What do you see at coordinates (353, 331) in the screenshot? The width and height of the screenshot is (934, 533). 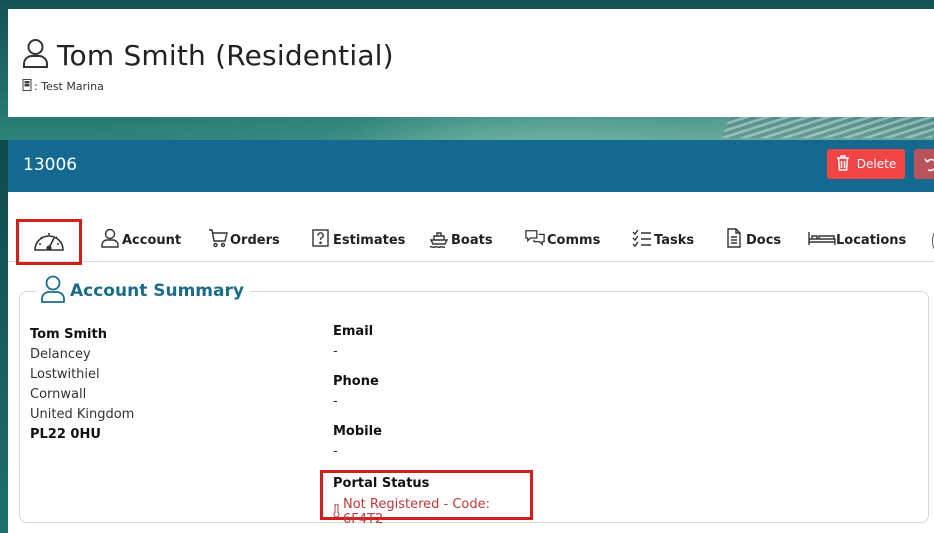 I see `email-label: Email` at bounding box center [353, 331].